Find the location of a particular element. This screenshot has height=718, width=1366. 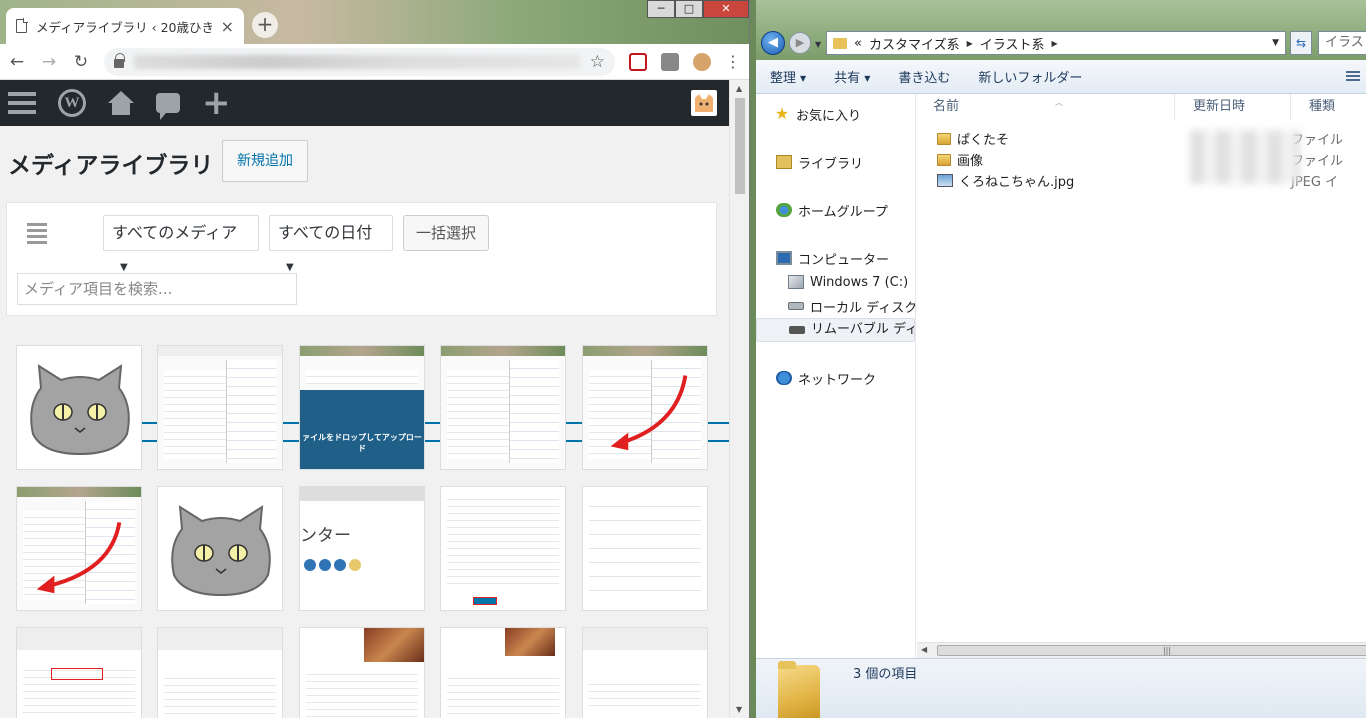

browser-toolbar: ← → ↻ ☆ ⋮ is located at coordinates (374, 62).